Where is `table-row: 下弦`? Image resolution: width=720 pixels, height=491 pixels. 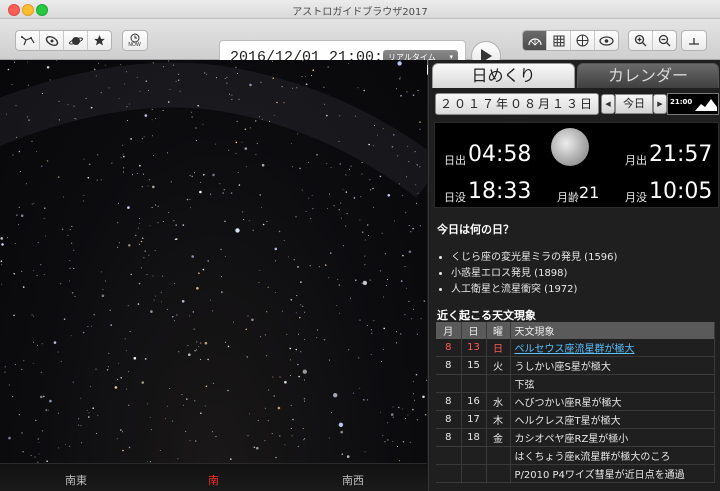
table-row: 下弦 is located at coordinates (575, 383).